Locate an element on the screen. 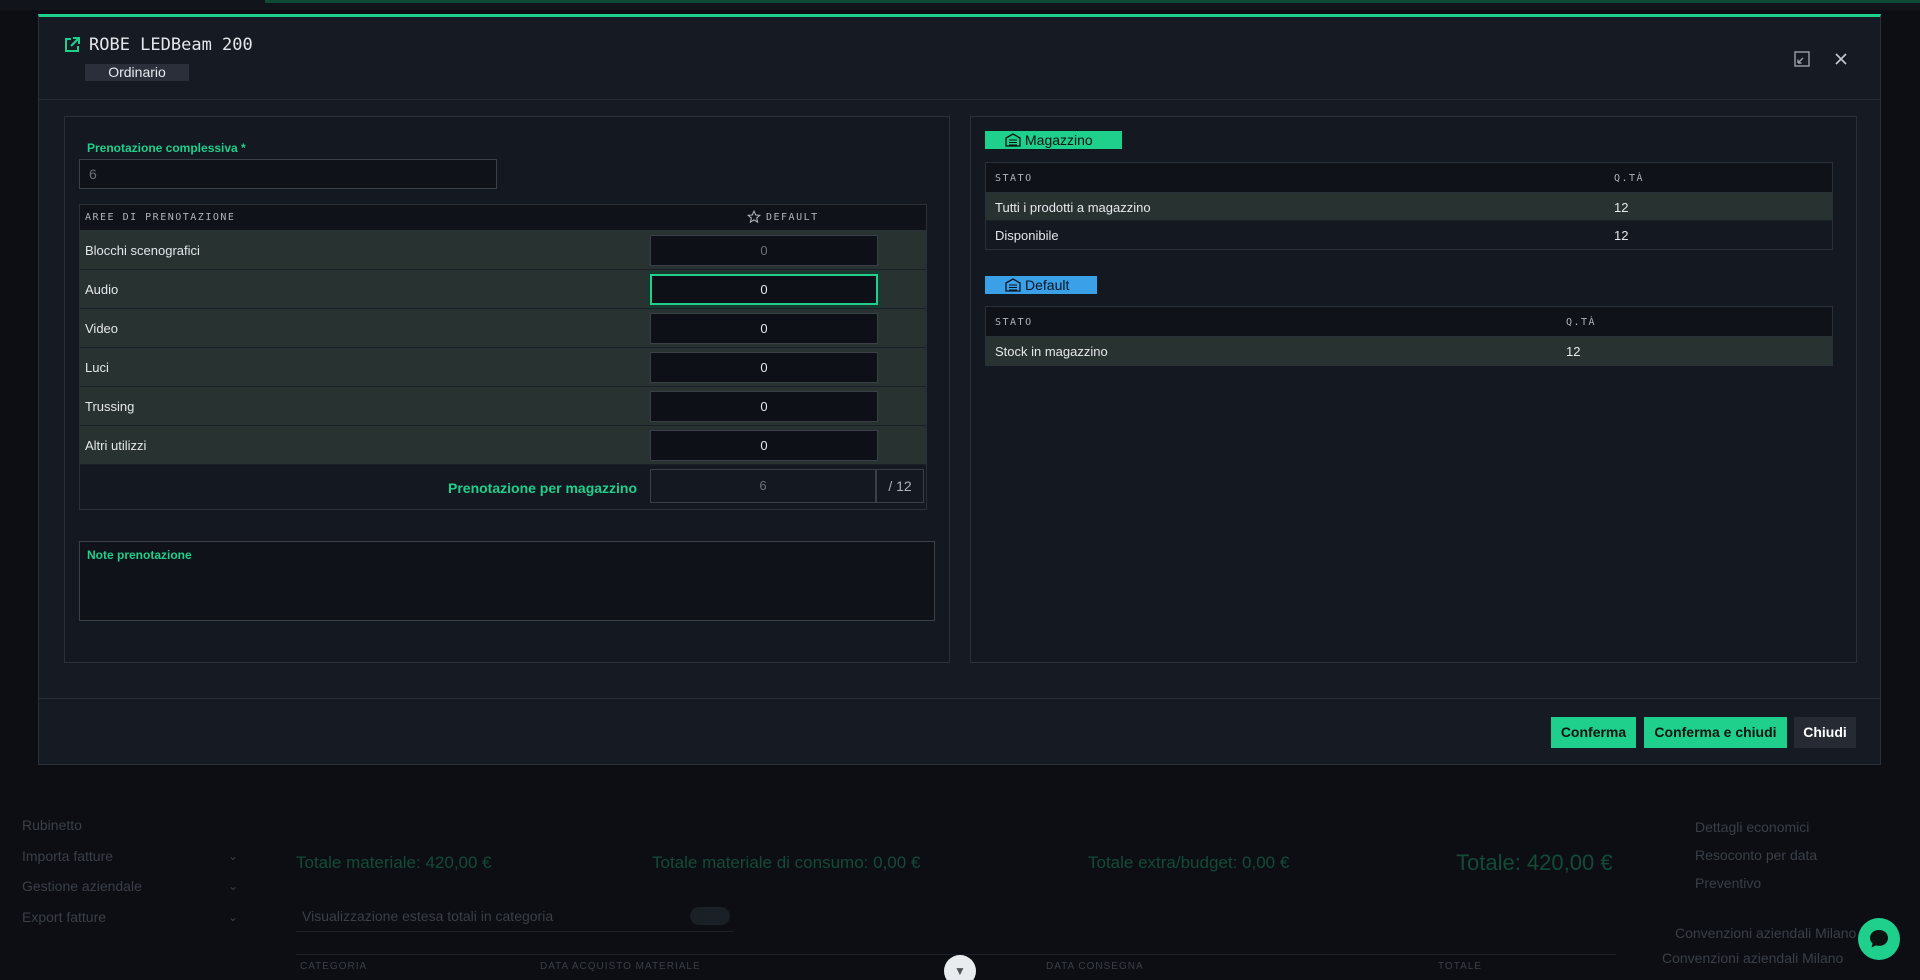 The width and height of the screenshot is (1920, 980). background-sidebar-item: Gestione aziendale is located at coordinates (82, 886).